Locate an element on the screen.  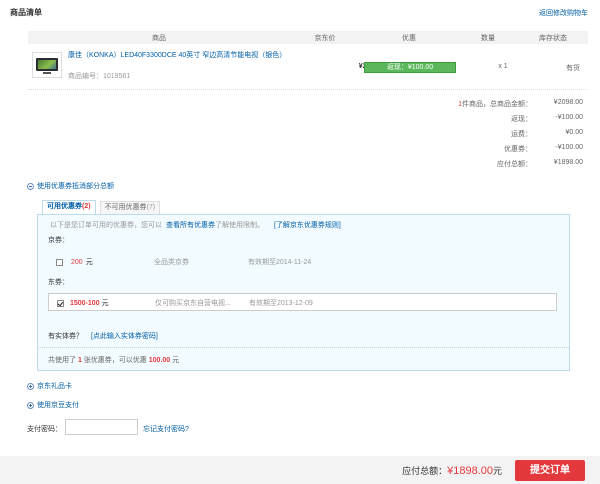
summary-count-label: 1件商品，总商品金额： is located at coordinates (476, 104).